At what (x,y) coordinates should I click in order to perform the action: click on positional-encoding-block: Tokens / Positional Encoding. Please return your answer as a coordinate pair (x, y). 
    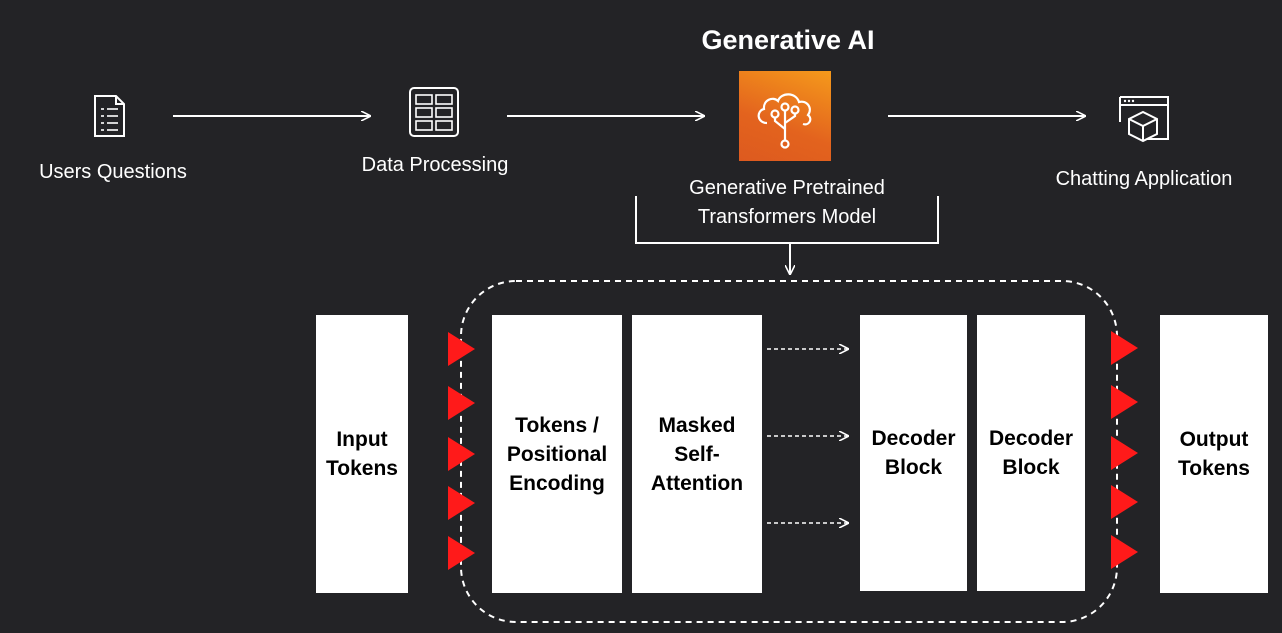
    Looking at the image, I should click on (557, 454).